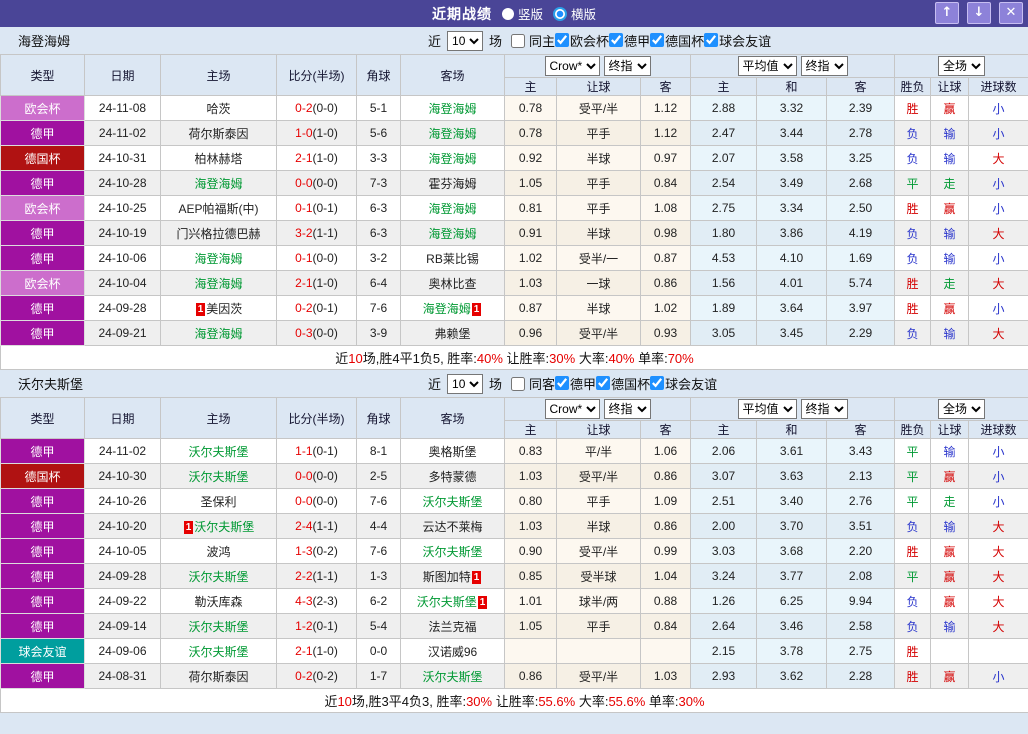  I want to click on same-venue-label: 同主, so click(542, 41).